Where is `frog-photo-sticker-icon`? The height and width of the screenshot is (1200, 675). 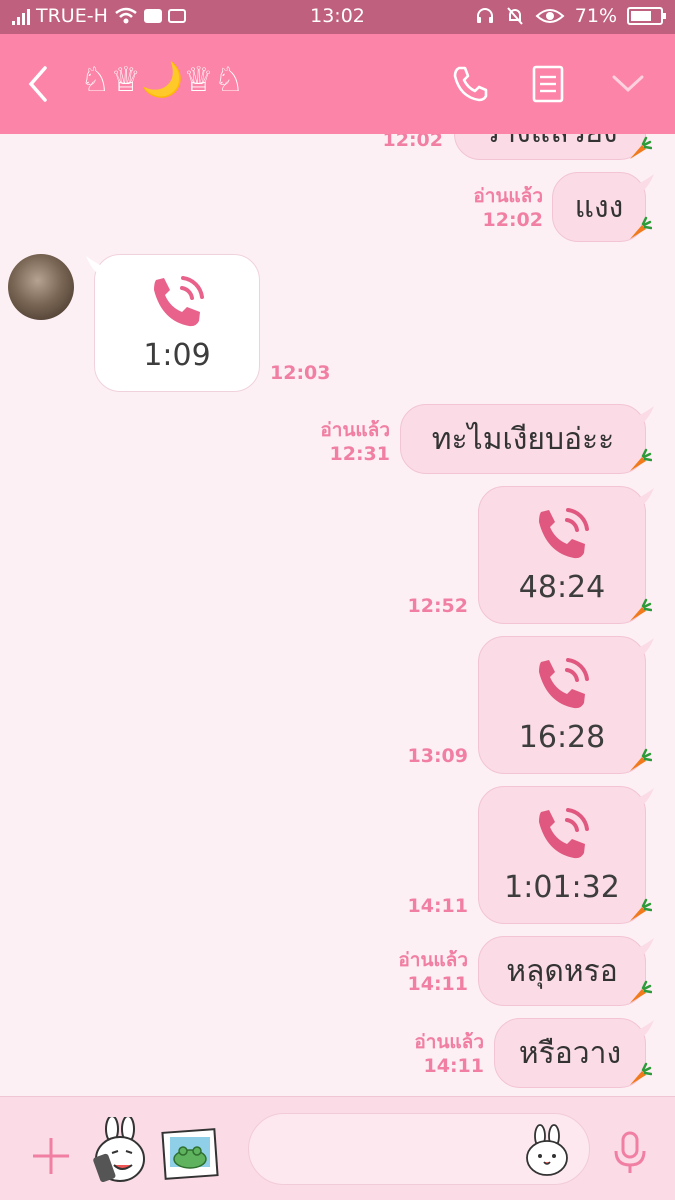 frog-photo-sticker-icon is located at coordinates (190, 1154).